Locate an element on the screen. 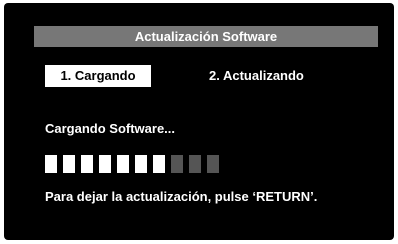 The width and height of the screenshot is (398, 244). step-loading: 1. Cargando is located at coordinates (98, 76).